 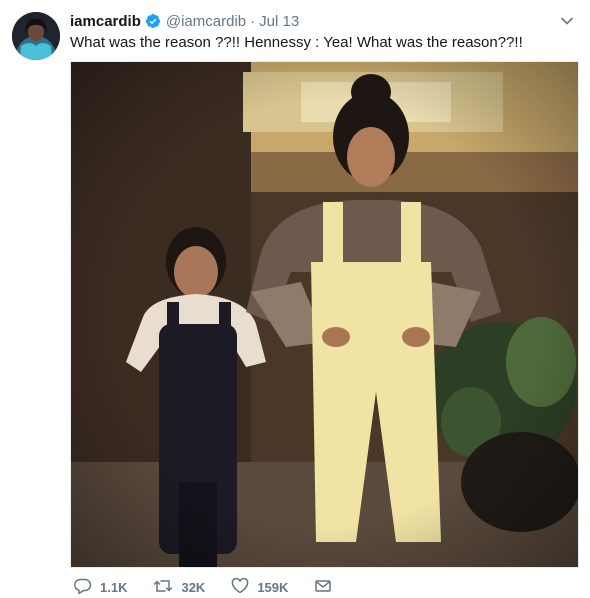 I want to click on like-button: 159K, so click(x=260, y=587).